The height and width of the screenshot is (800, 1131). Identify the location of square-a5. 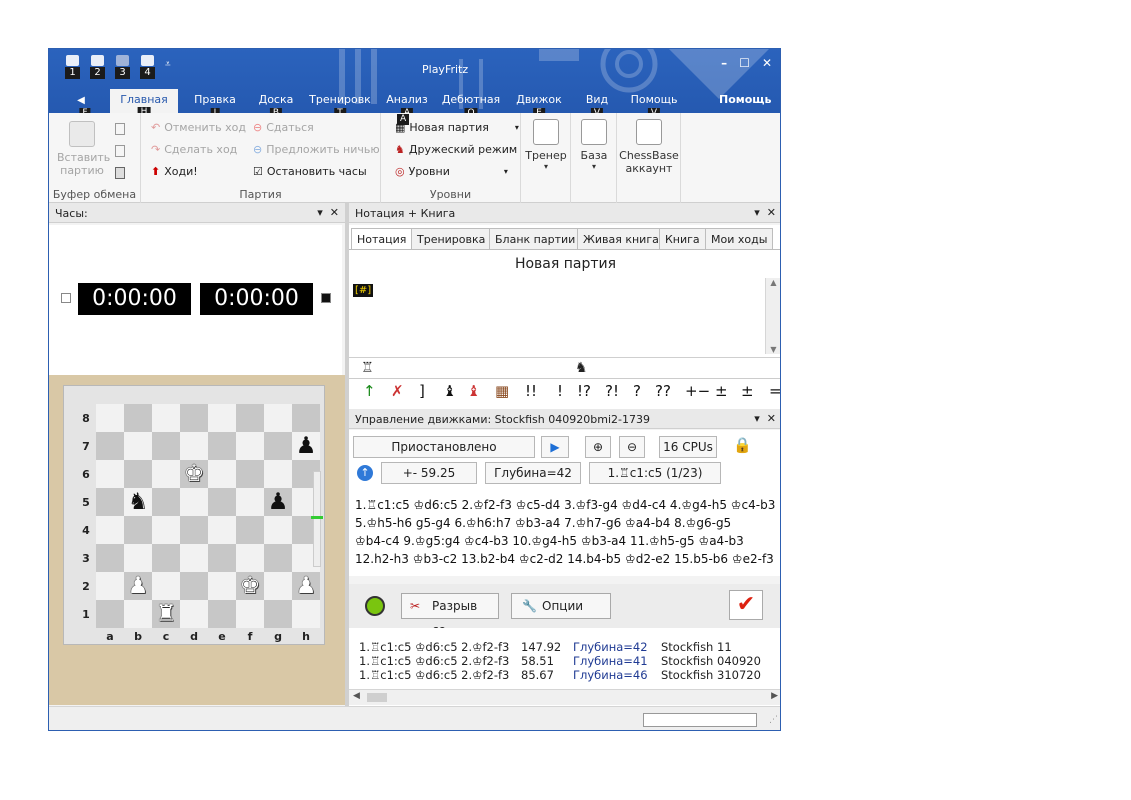
(110, 502).